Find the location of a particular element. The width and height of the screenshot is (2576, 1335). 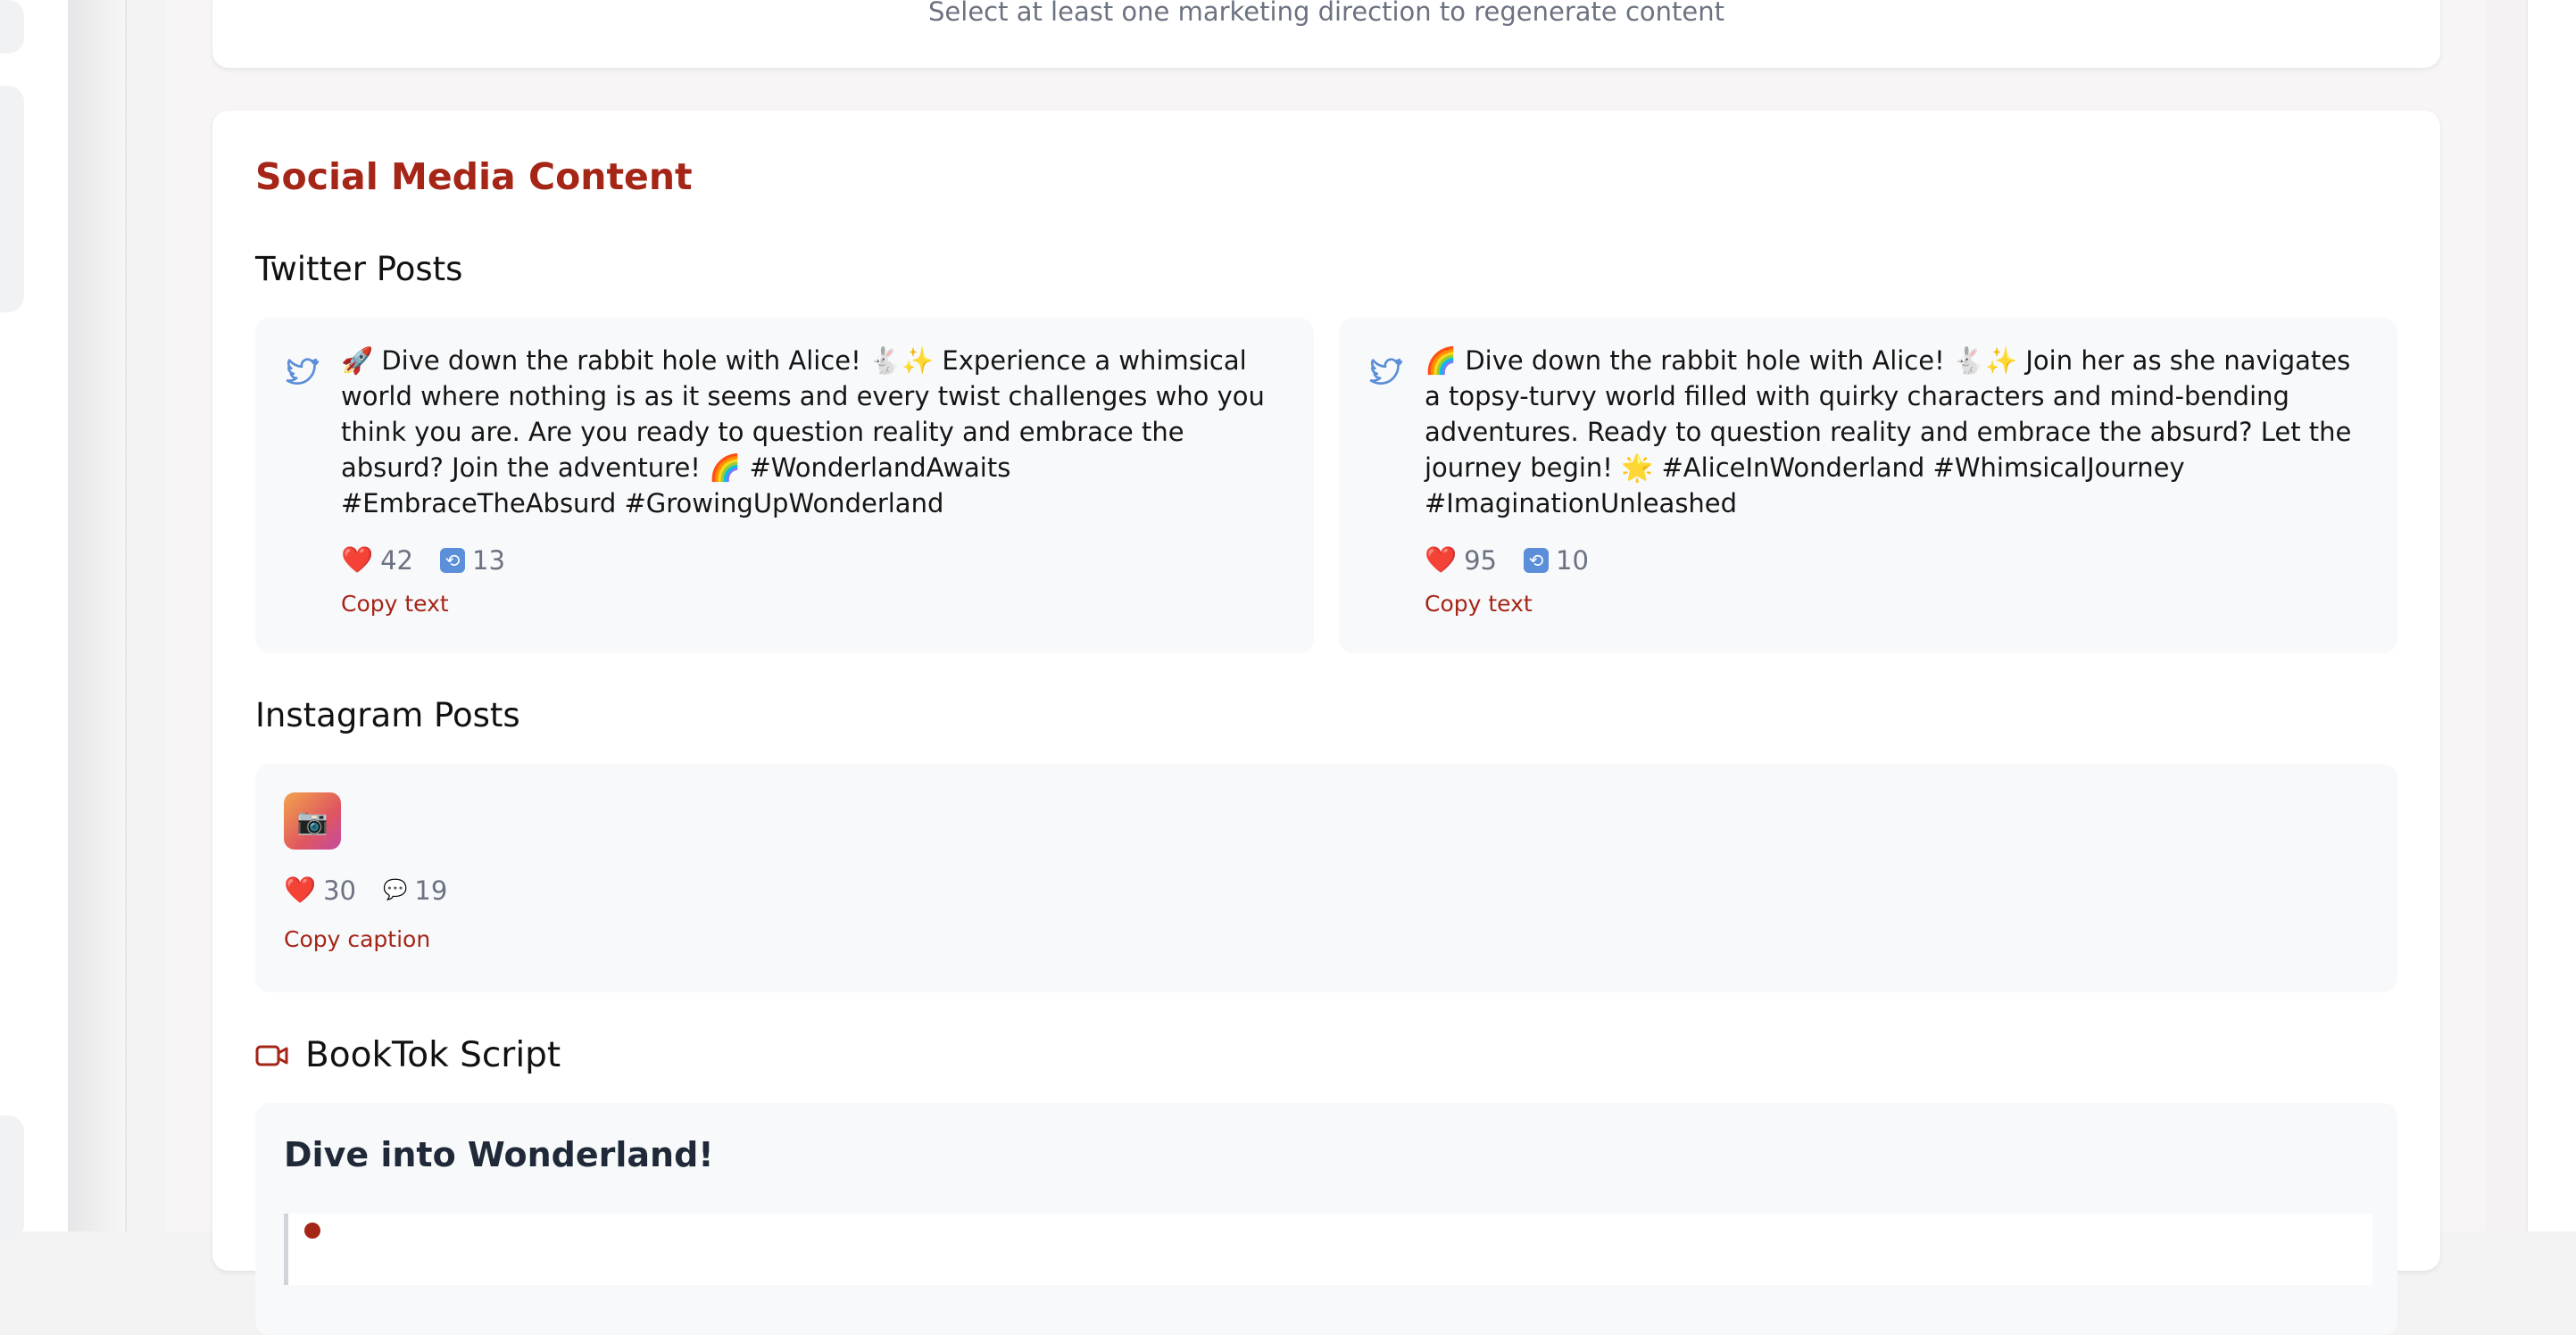

likes-stat: ❤️ 42 is located at coordinates (377, 560).